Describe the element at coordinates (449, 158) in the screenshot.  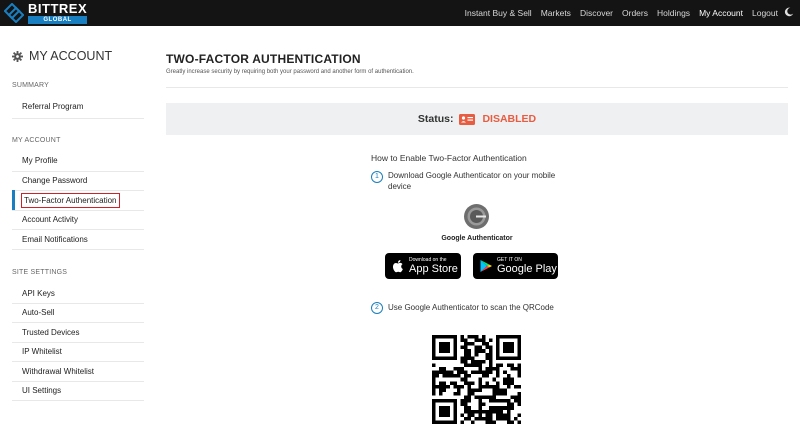
I see `howto-heading: How to Enable Two-Factor Authentication` at that location.